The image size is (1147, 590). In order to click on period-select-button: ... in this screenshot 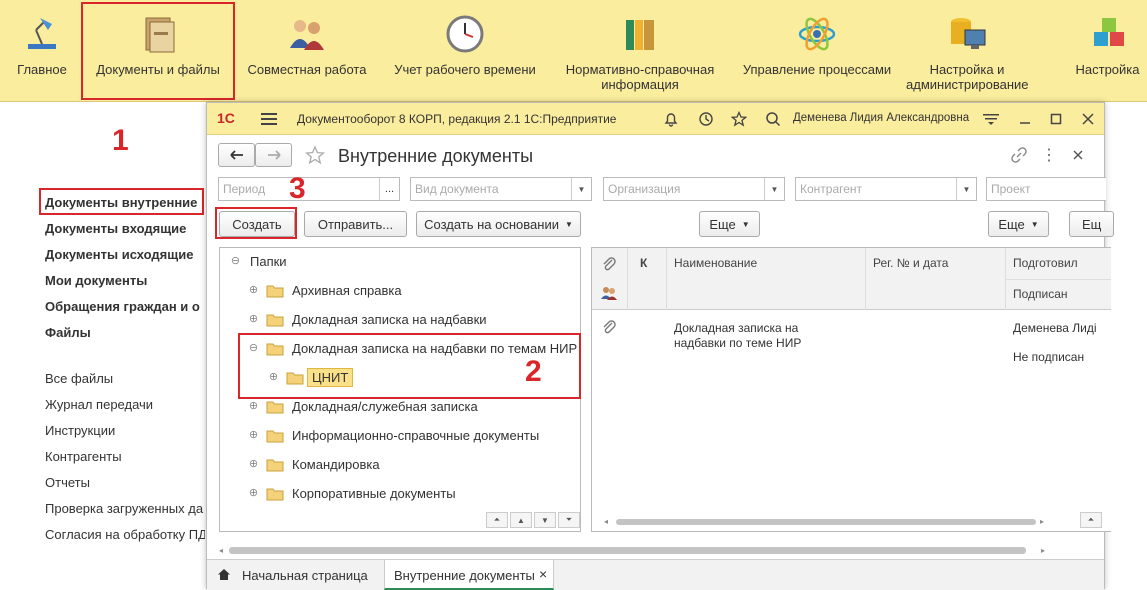, I will do `click(389, 189)`.